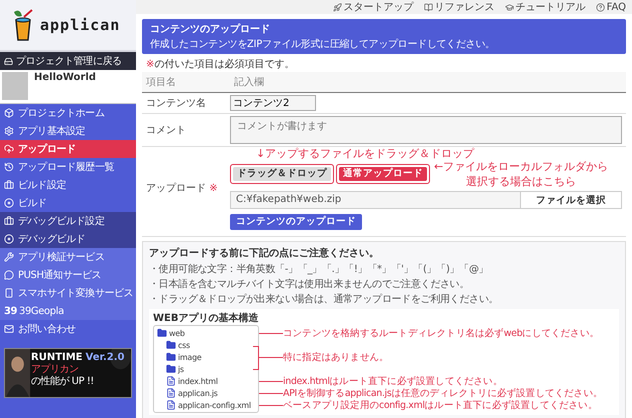  What do you see at coordinates (9, 311) in the screenshot?
I see `number-icon: 39` at bounding box center [9, 311].